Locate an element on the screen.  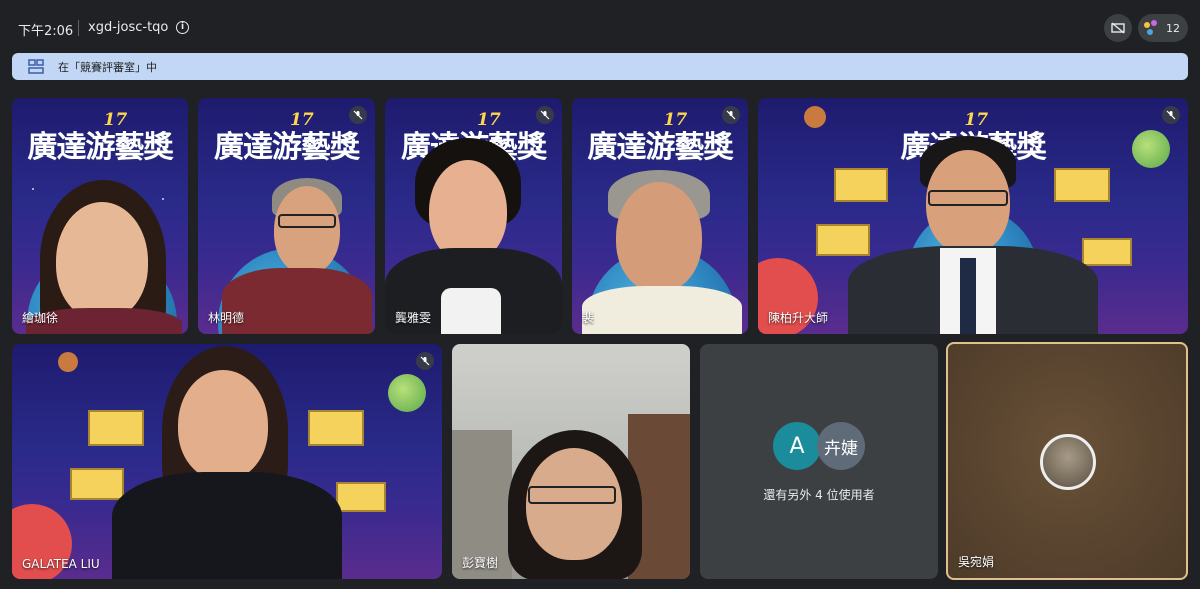
participant-tile: 17 廣達游藝獎 繪珈徐 is located at coordinates (100, 216).